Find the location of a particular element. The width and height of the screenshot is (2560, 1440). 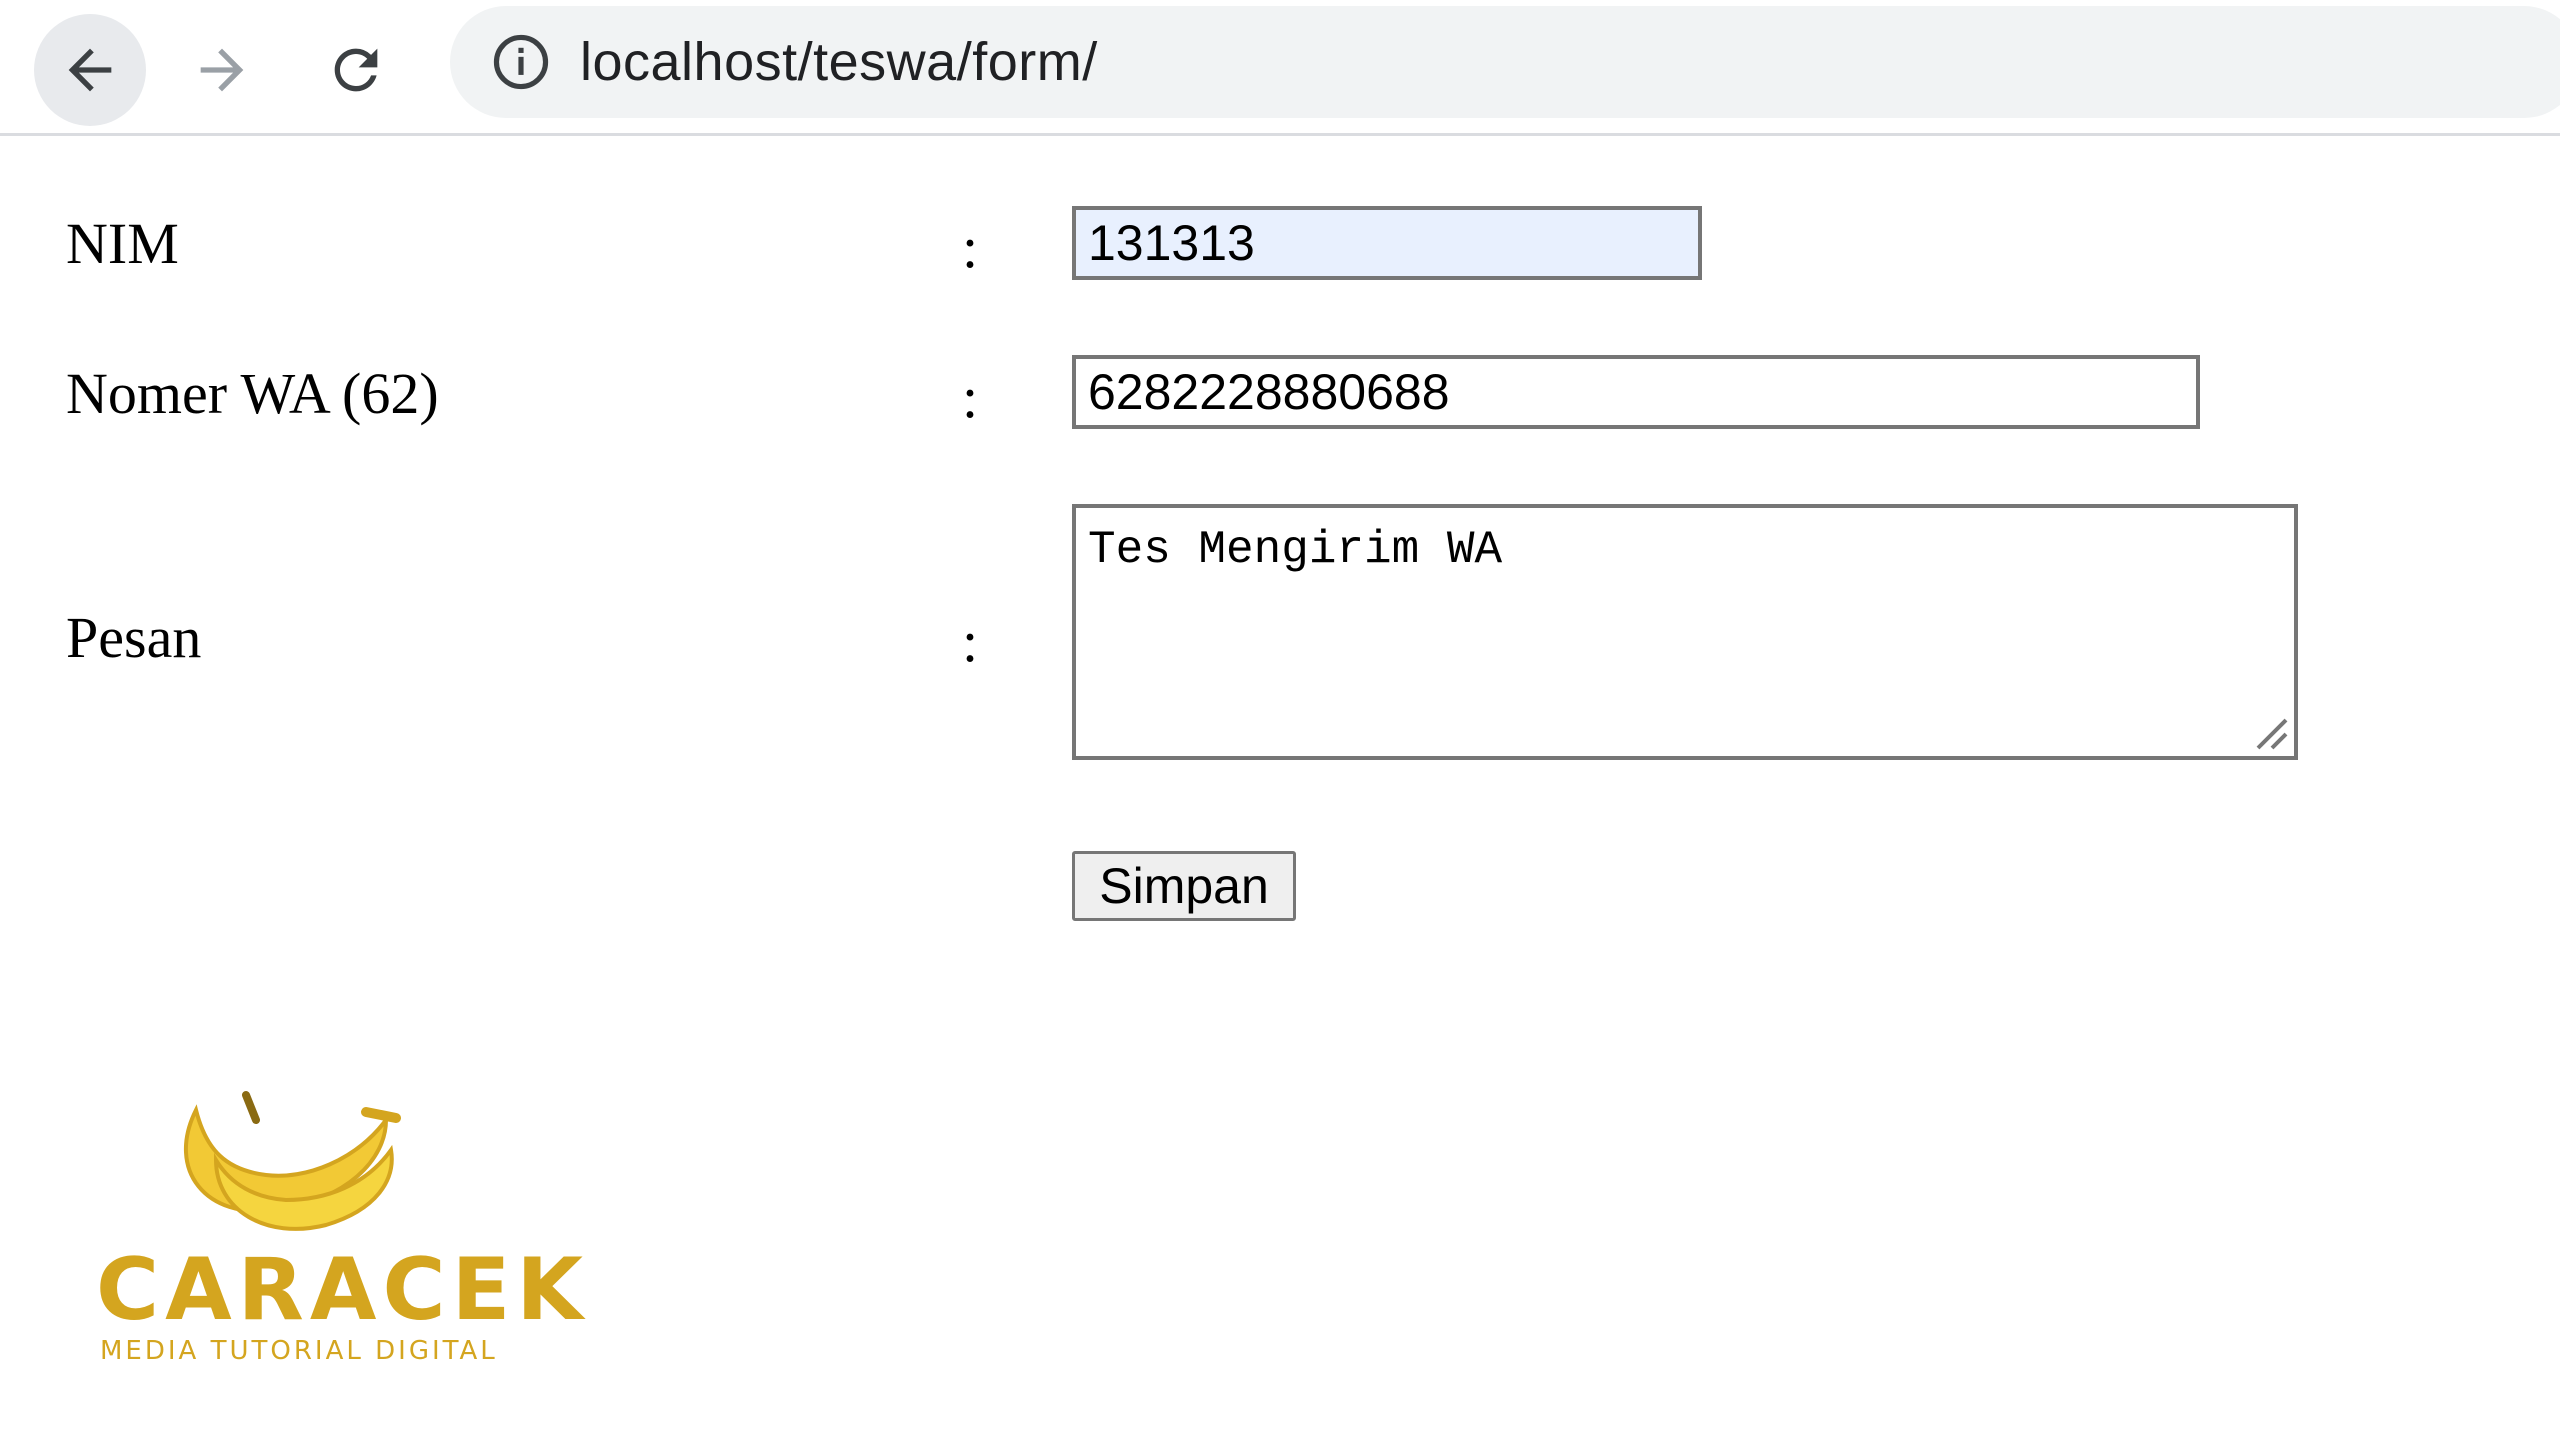

wa-value: 6282228880688 is located at coordinates (1269, 392).